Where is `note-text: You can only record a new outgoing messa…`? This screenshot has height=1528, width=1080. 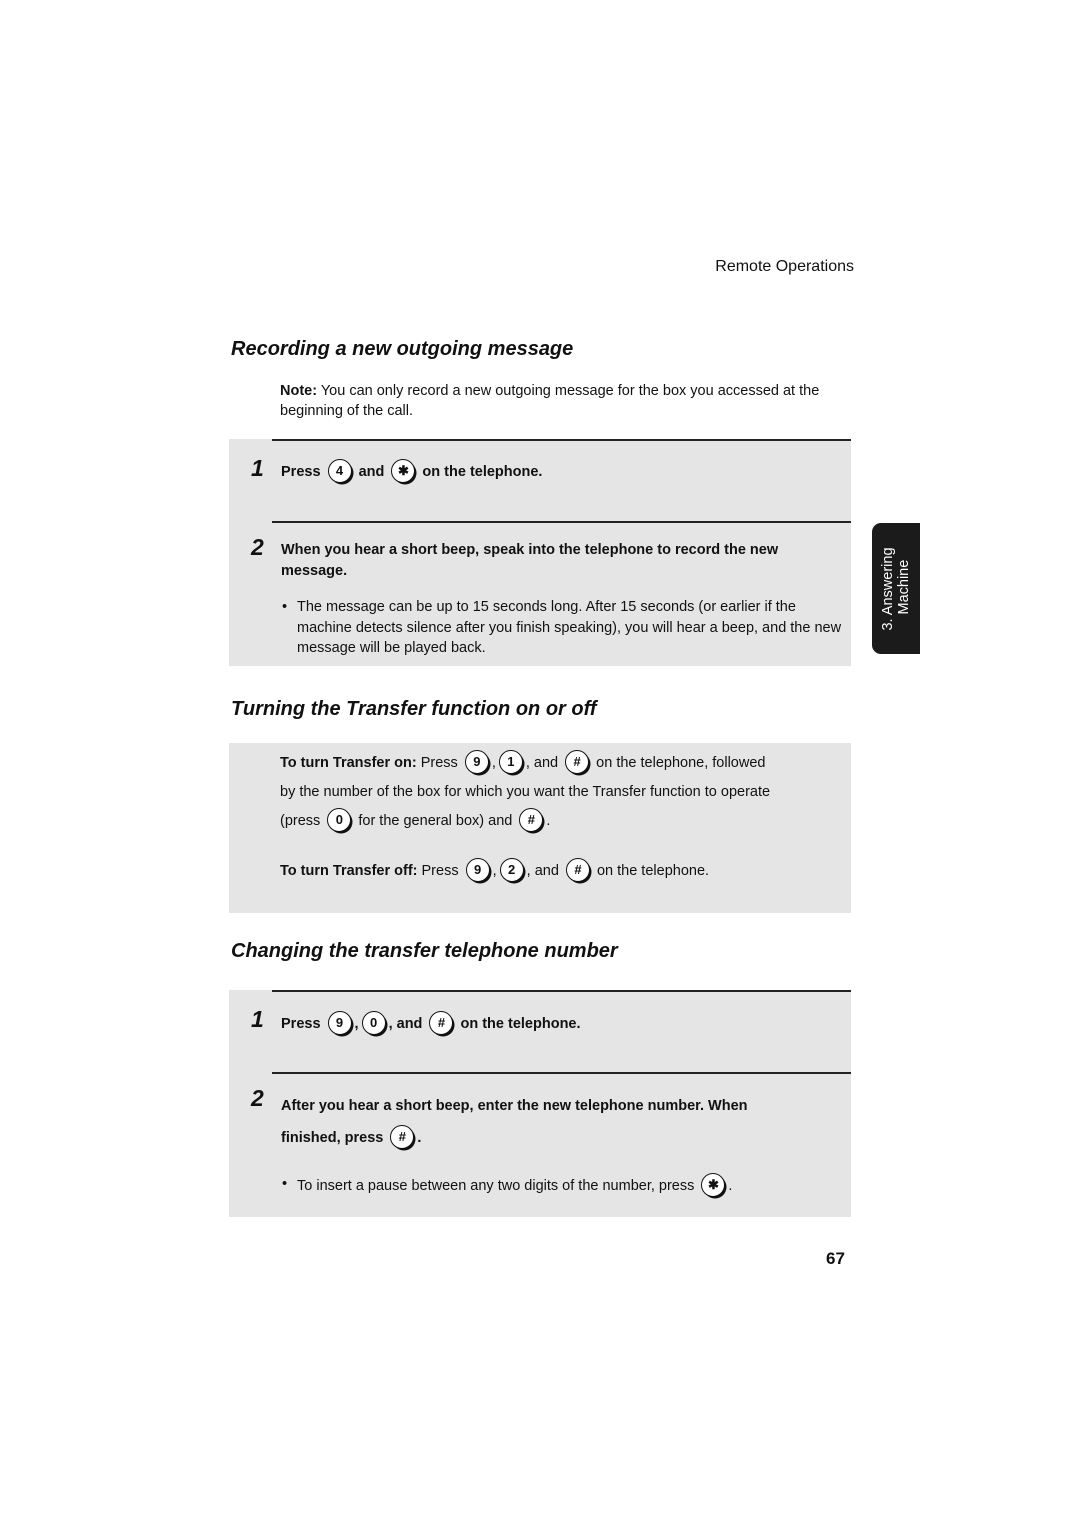
note-text: You can only record a new outgoing messa… is located at coordinates (550, 401).